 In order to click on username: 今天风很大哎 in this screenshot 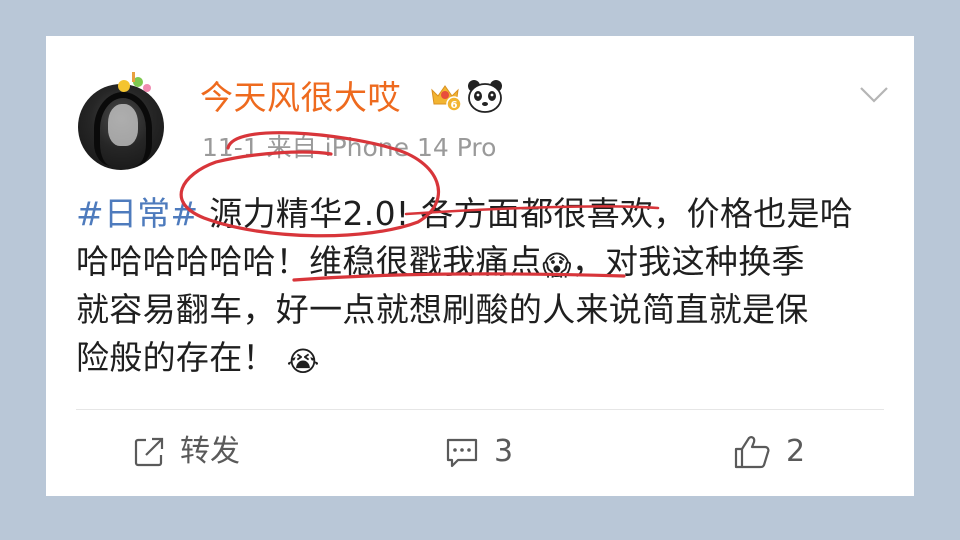, I will do `click(300, 98)`.